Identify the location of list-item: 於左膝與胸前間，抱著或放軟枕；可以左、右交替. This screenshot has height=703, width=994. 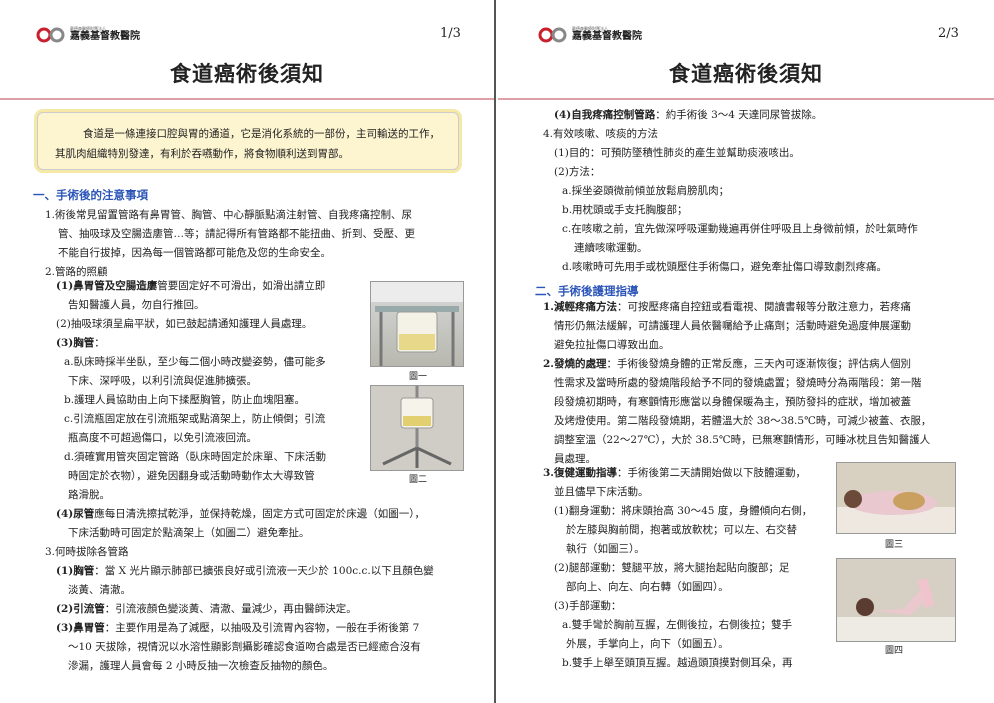
(681, 530).